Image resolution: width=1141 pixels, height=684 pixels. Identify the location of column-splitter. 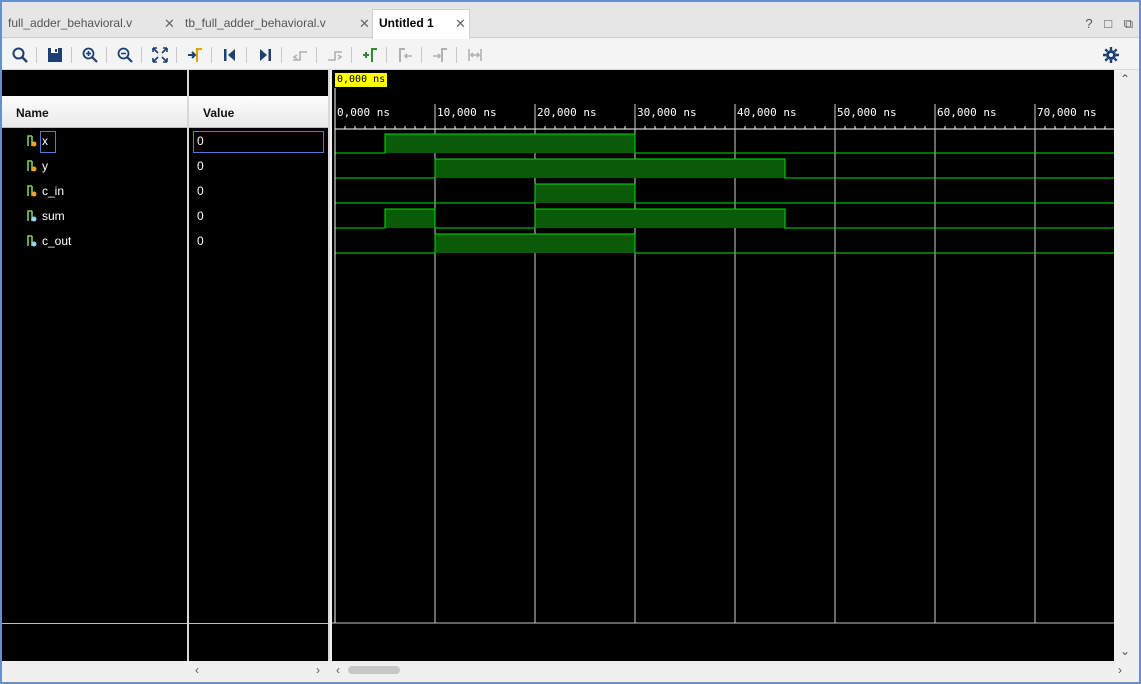
(329, 365).